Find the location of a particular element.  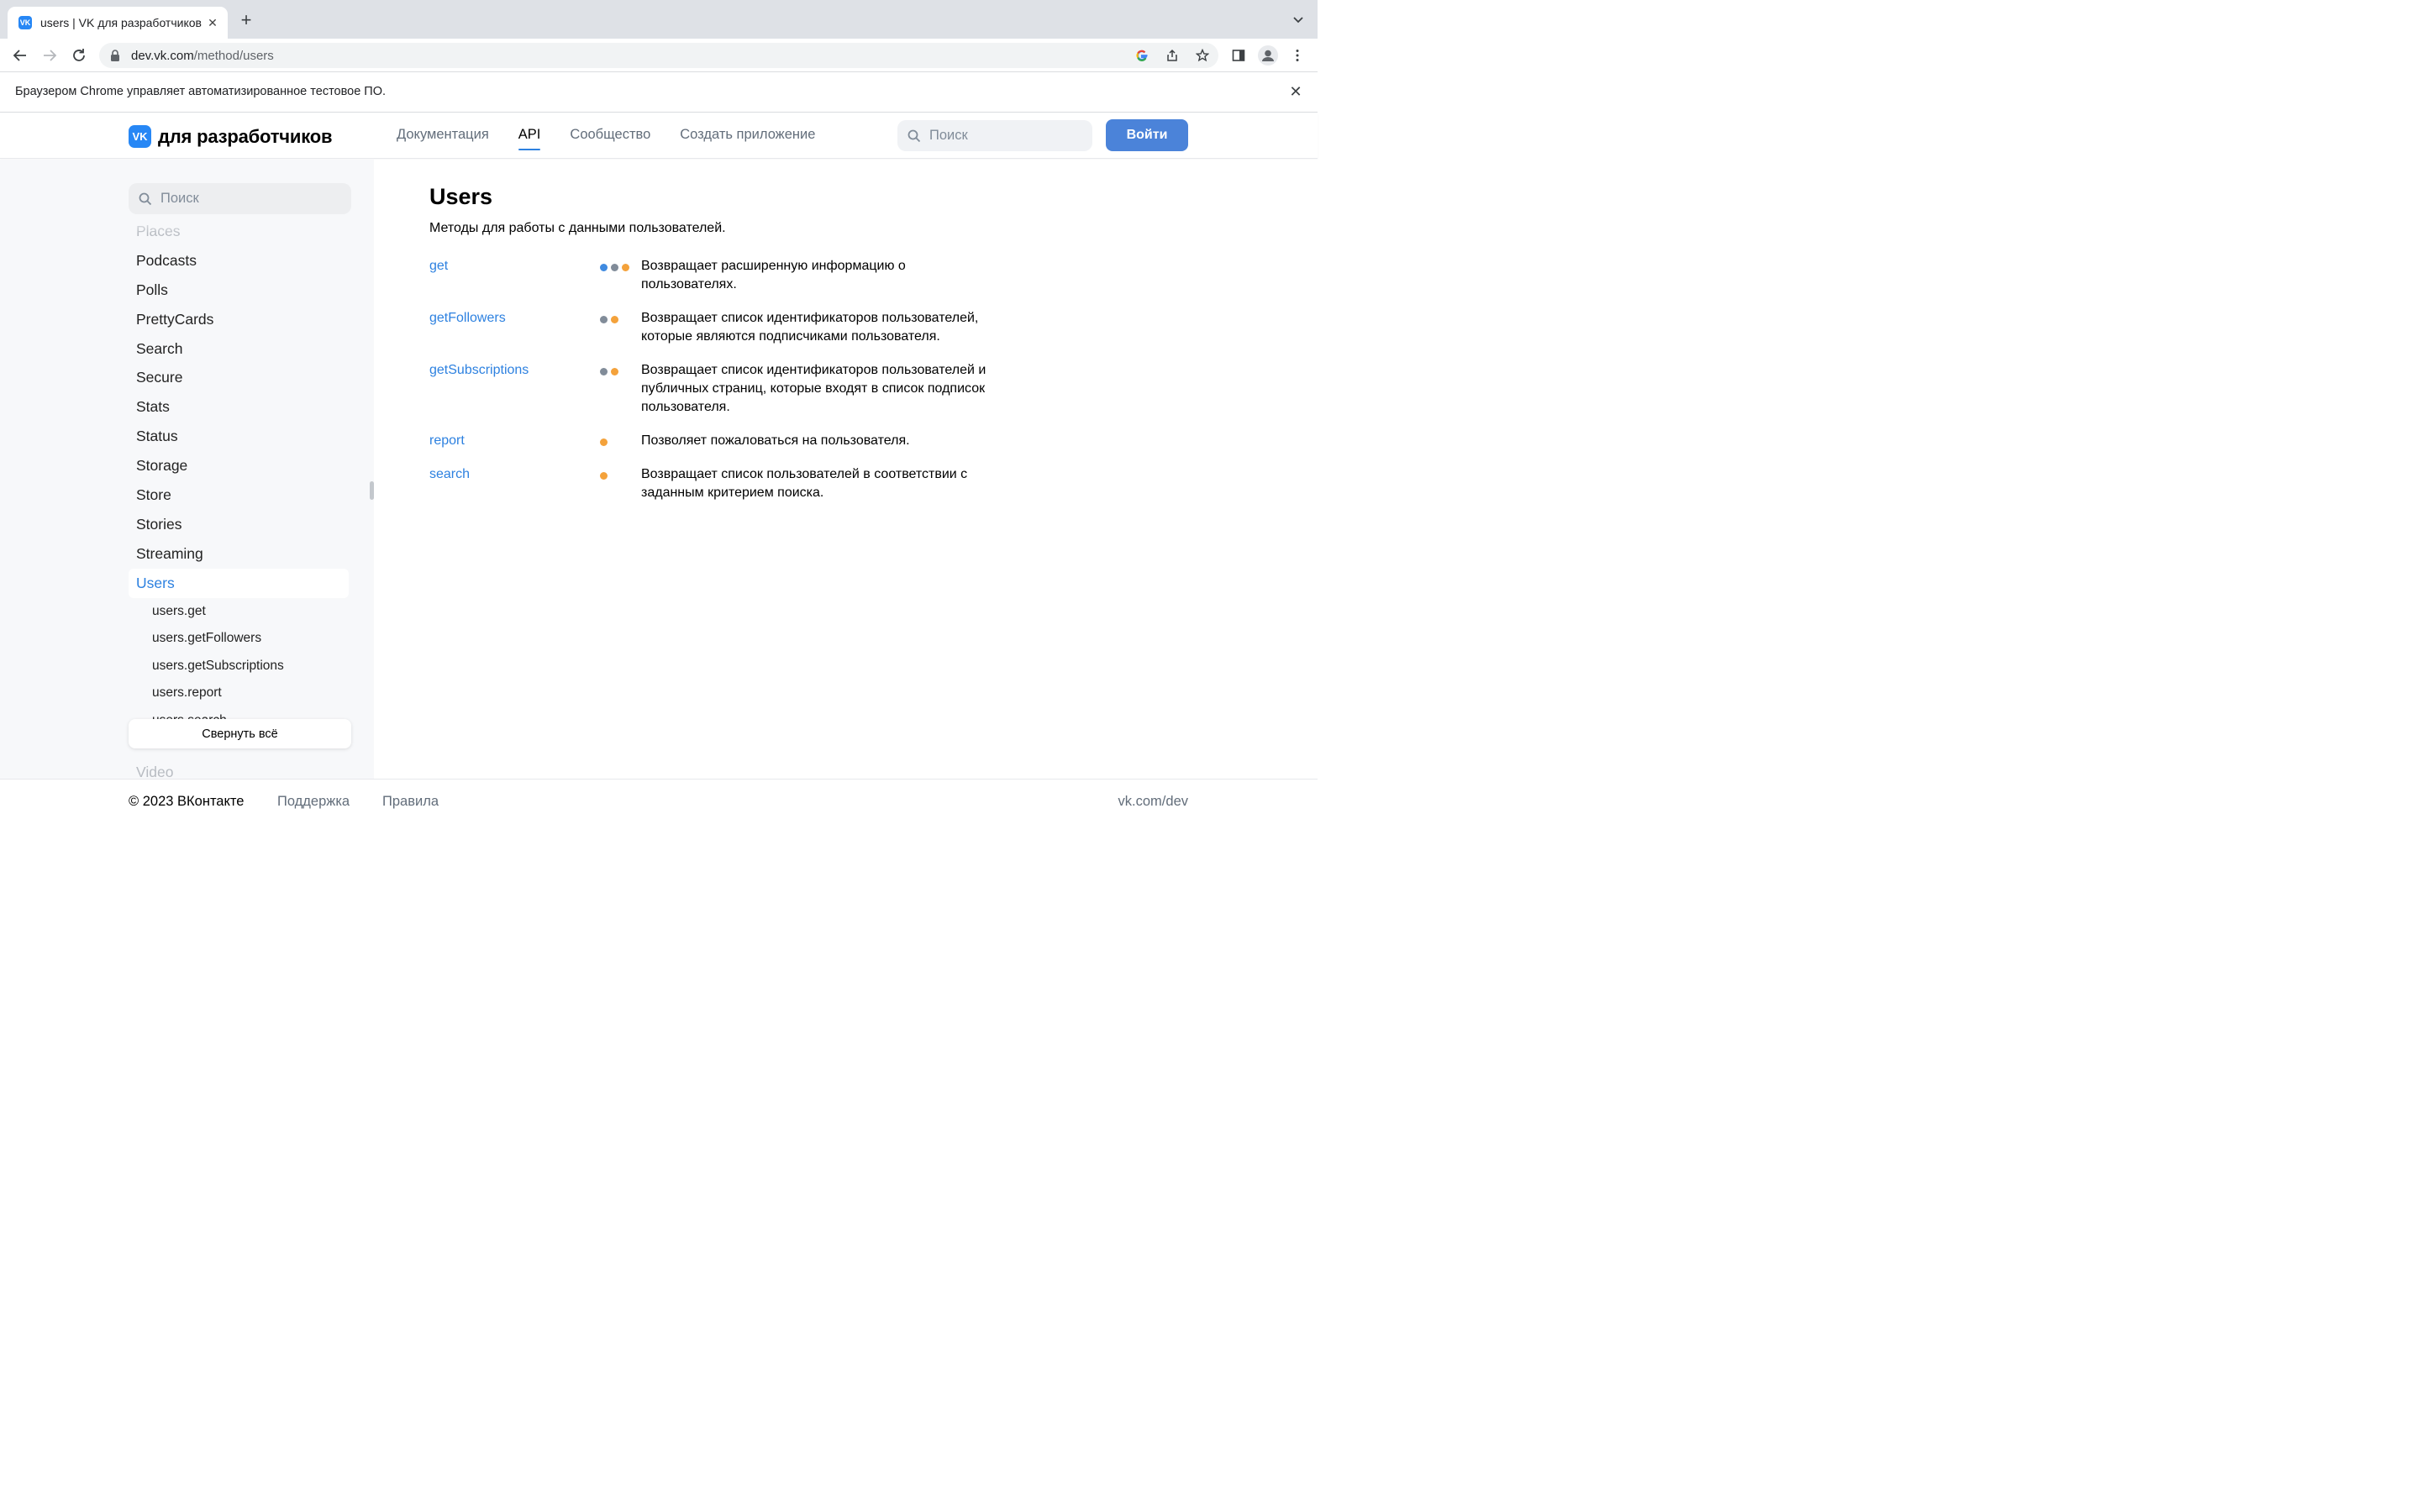

bookmark-star-icon is located at coordinates (1202, 55).